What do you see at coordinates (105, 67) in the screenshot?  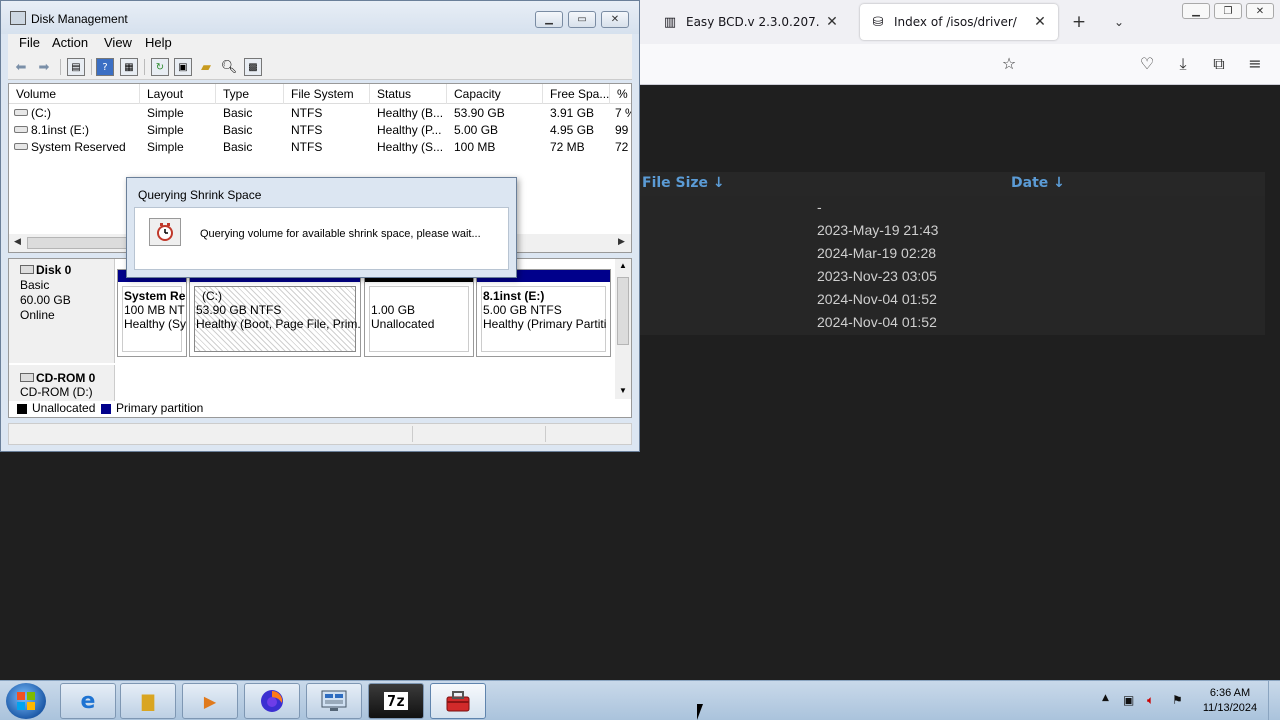 I see `help-icon: ?` at bounding box center [105, 67].